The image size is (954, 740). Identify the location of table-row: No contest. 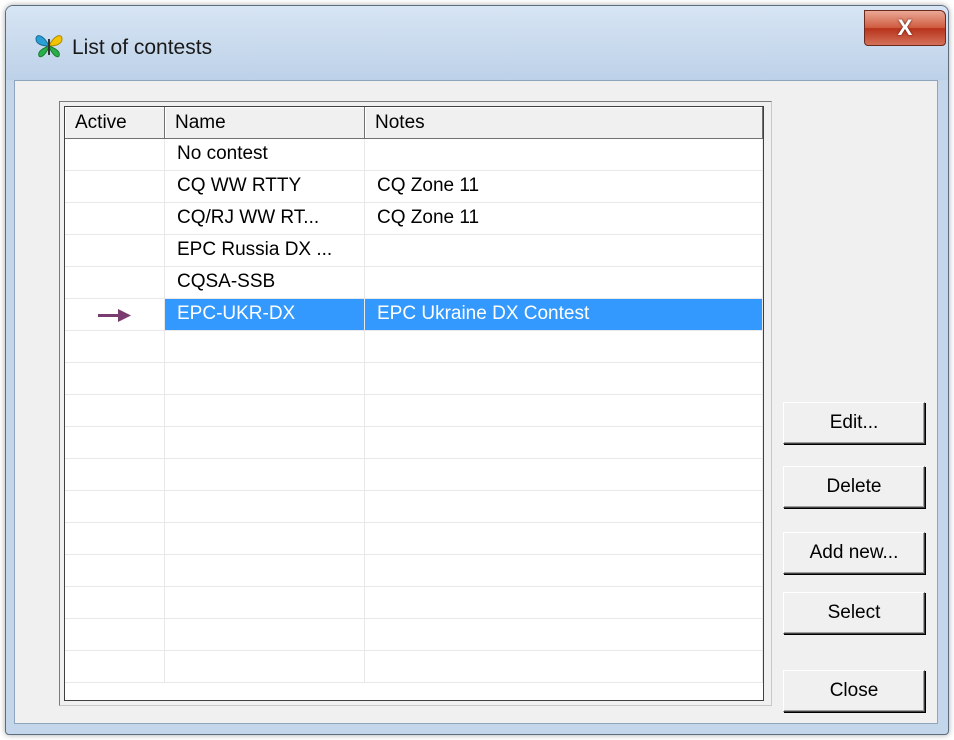
(414, 155).